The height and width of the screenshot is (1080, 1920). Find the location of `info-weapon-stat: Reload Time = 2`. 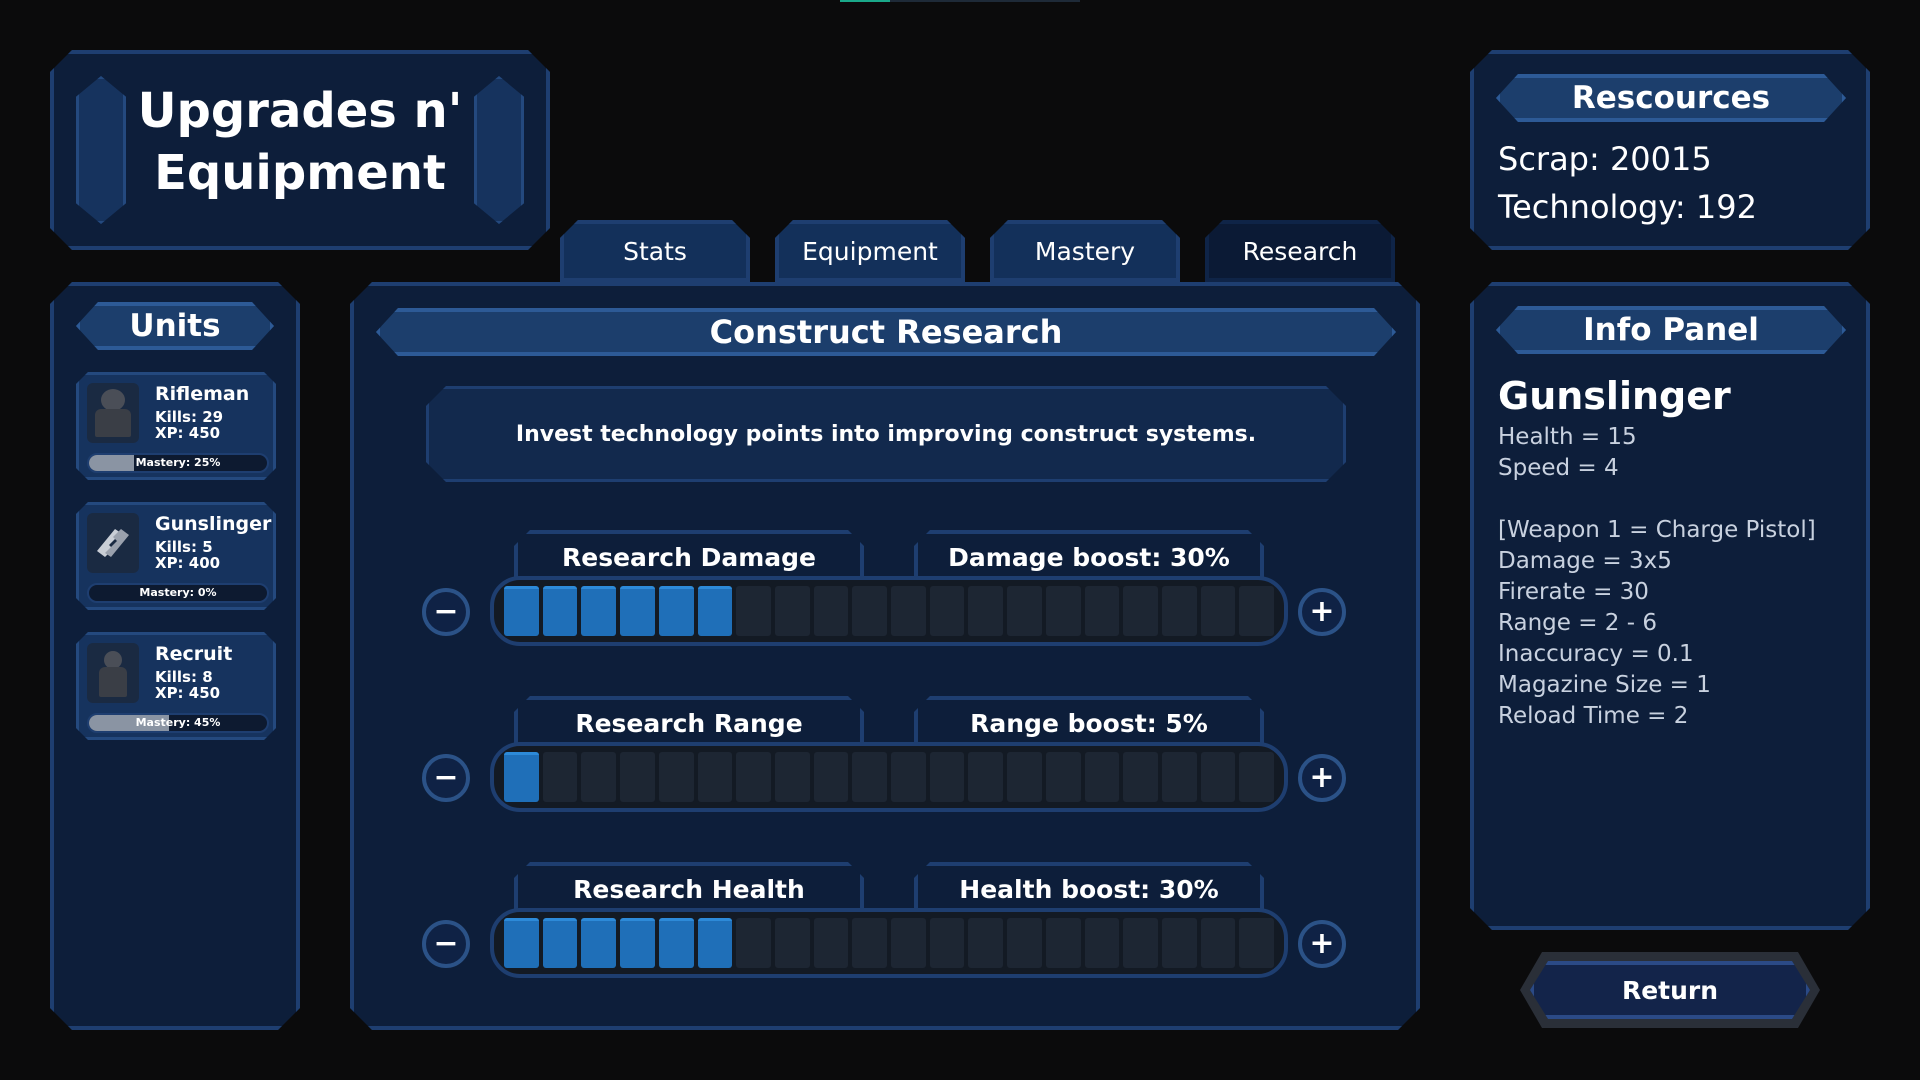

info-weapon-stat: Reload Time = 2 is located at coordinates (1593, 716).